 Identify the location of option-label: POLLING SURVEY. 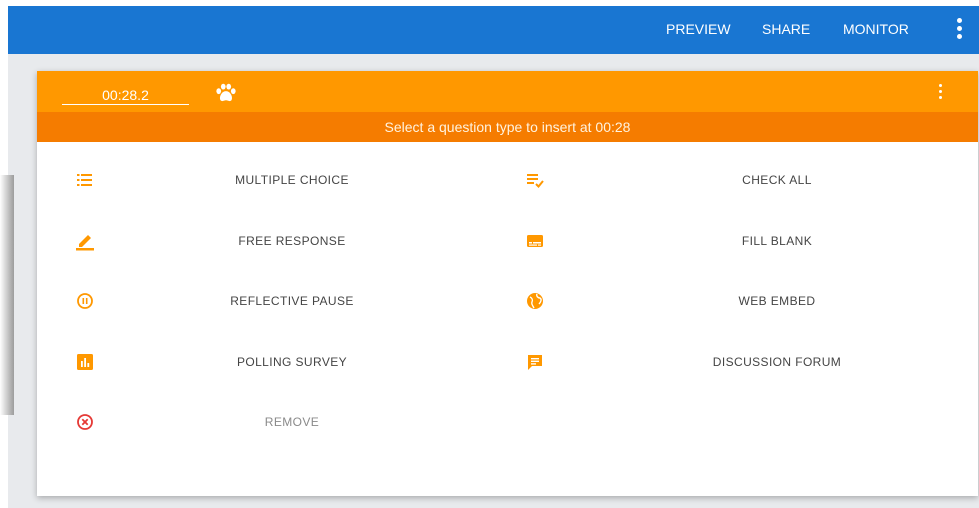
(292, 362).